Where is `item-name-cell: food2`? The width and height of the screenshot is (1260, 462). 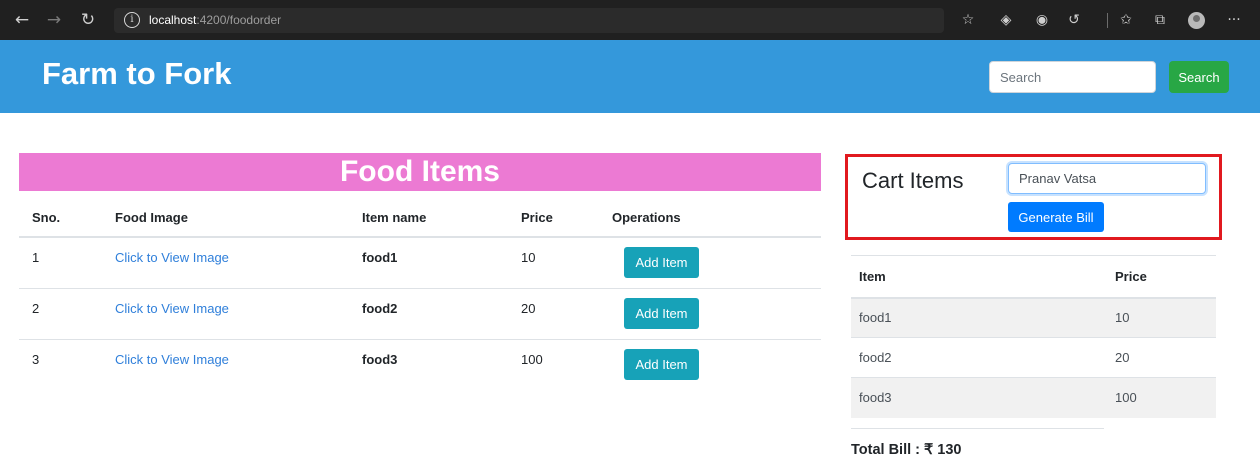
item-name-cell: food2 is located at coordinates (428, 314).